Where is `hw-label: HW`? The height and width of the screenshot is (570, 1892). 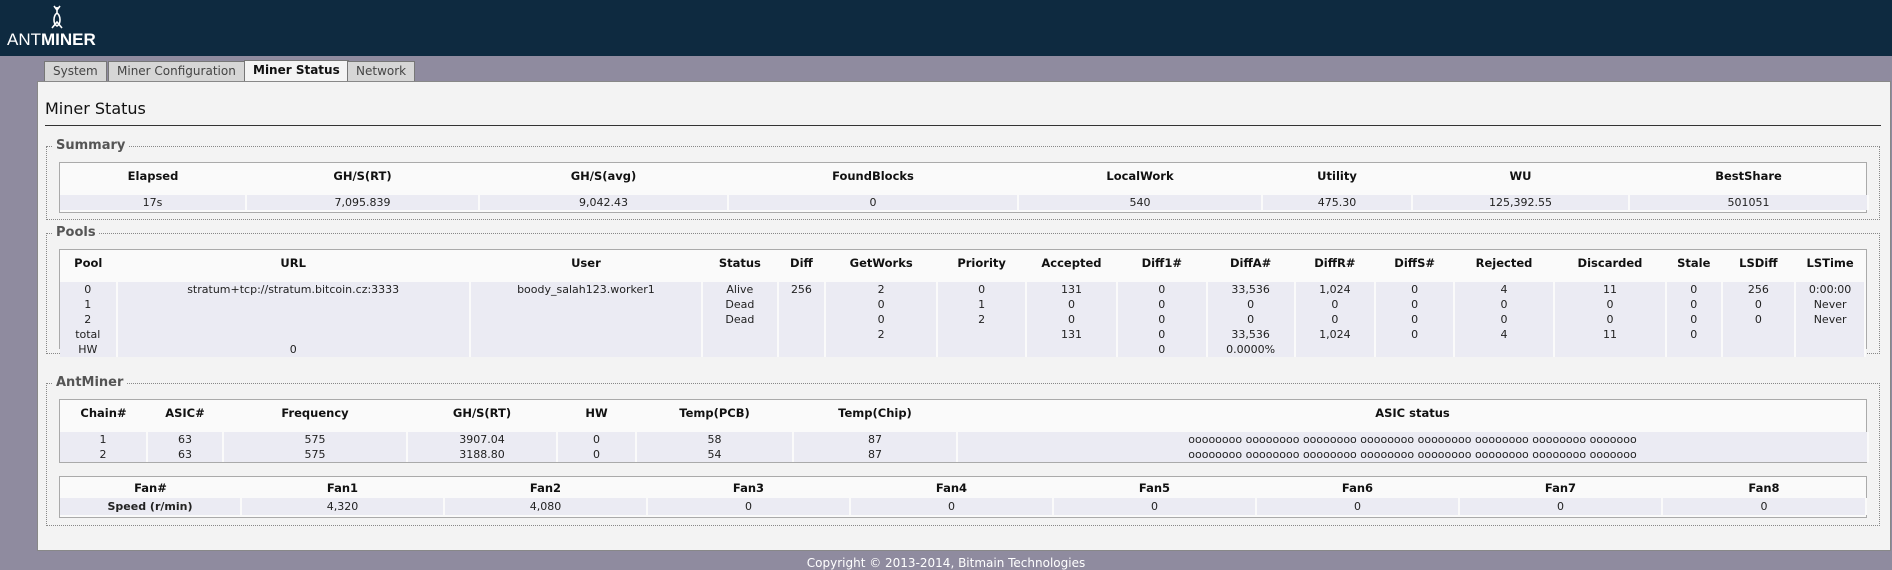
hw-label: HW is located at coordinates (89, 349).